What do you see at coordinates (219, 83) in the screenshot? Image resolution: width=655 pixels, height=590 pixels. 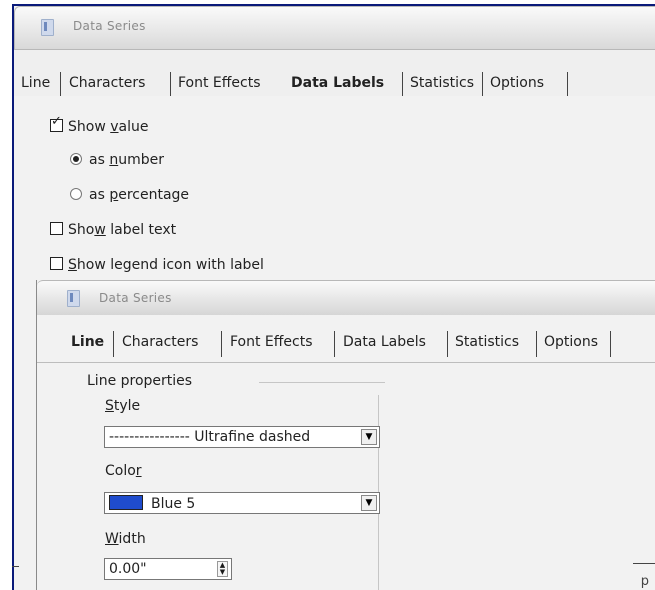 I see `tab-font-effects: Font Effects` at bounding box center [219, 83].